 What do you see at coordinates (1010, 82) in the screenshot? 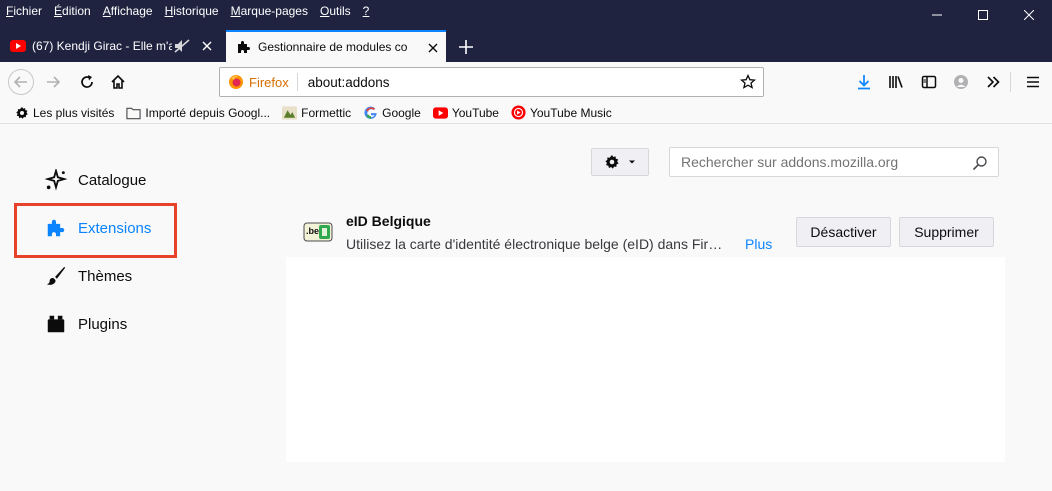
I see `toolbar-separator` at bounding box center [1010, 82].